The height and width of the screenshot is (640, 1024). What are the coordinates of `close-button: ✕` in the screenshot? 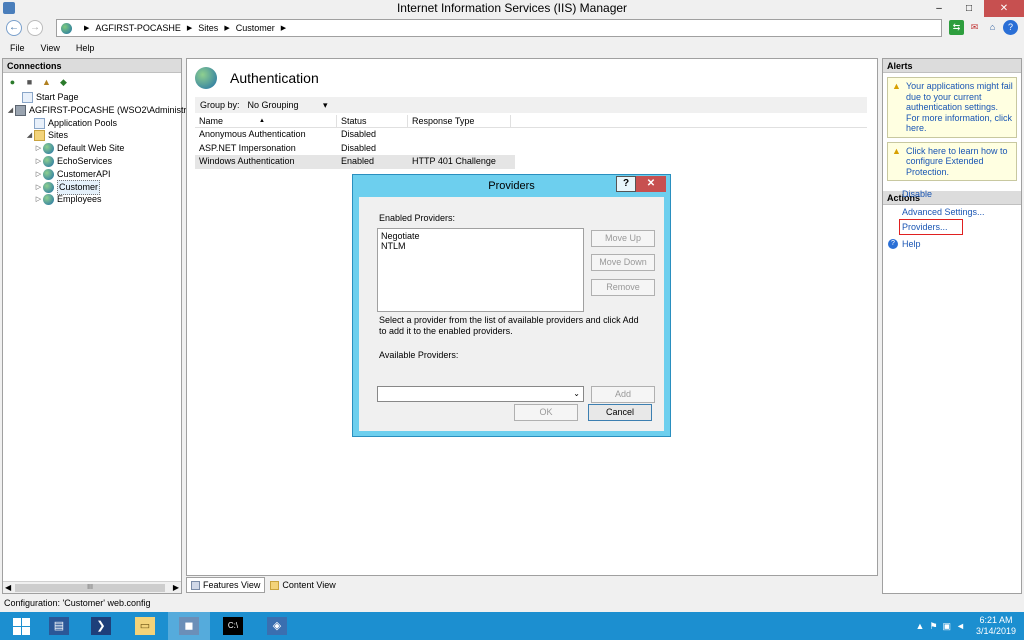 It's located at (1004, 8).